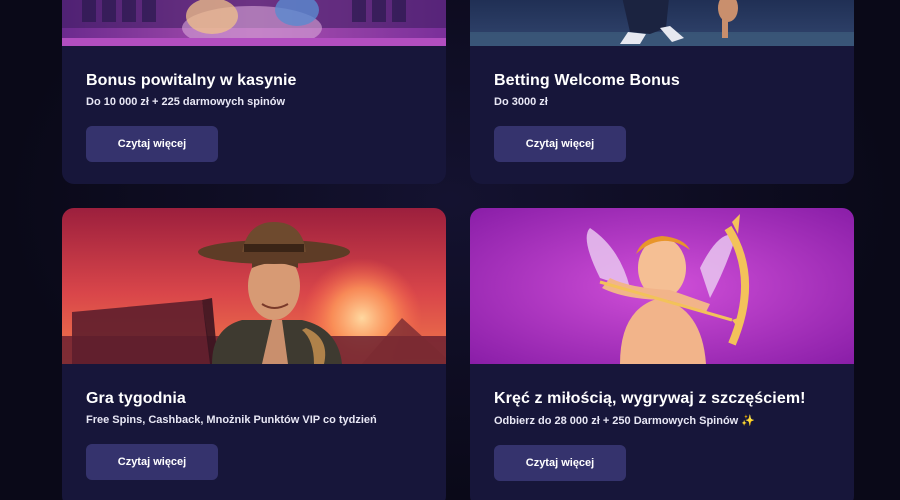 Image resolution: width=900 pixels, height=500 pixels. I want to click on promo-title: Betting Welcome Bonus, so click(587, 80).